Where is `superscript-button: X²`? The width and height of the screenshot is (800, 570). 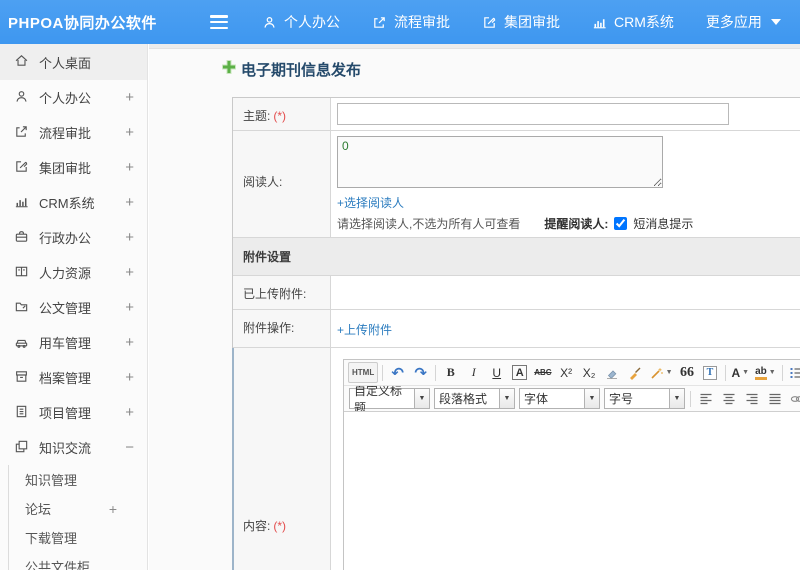 superscript-button: X² is located at coordinates (566, 372).